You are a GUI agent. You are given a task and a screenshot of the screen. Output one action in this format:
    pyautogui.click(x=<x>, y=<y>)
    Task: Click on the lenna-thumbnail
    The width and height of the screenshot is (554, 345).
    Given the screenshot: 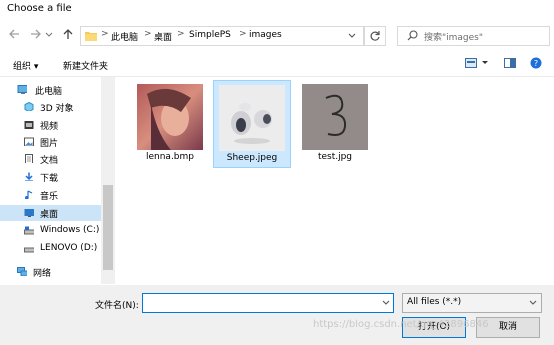 What is the action you would take?
    pyautogui.click(x=170, y=117)
    